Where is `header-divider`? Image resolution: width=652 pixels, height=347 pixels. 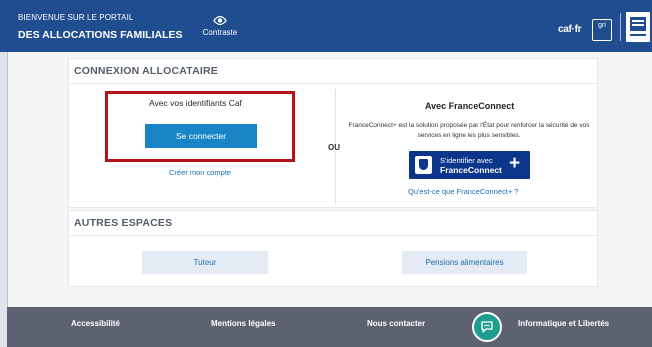 header-divider is located at coordinates (620, 27).